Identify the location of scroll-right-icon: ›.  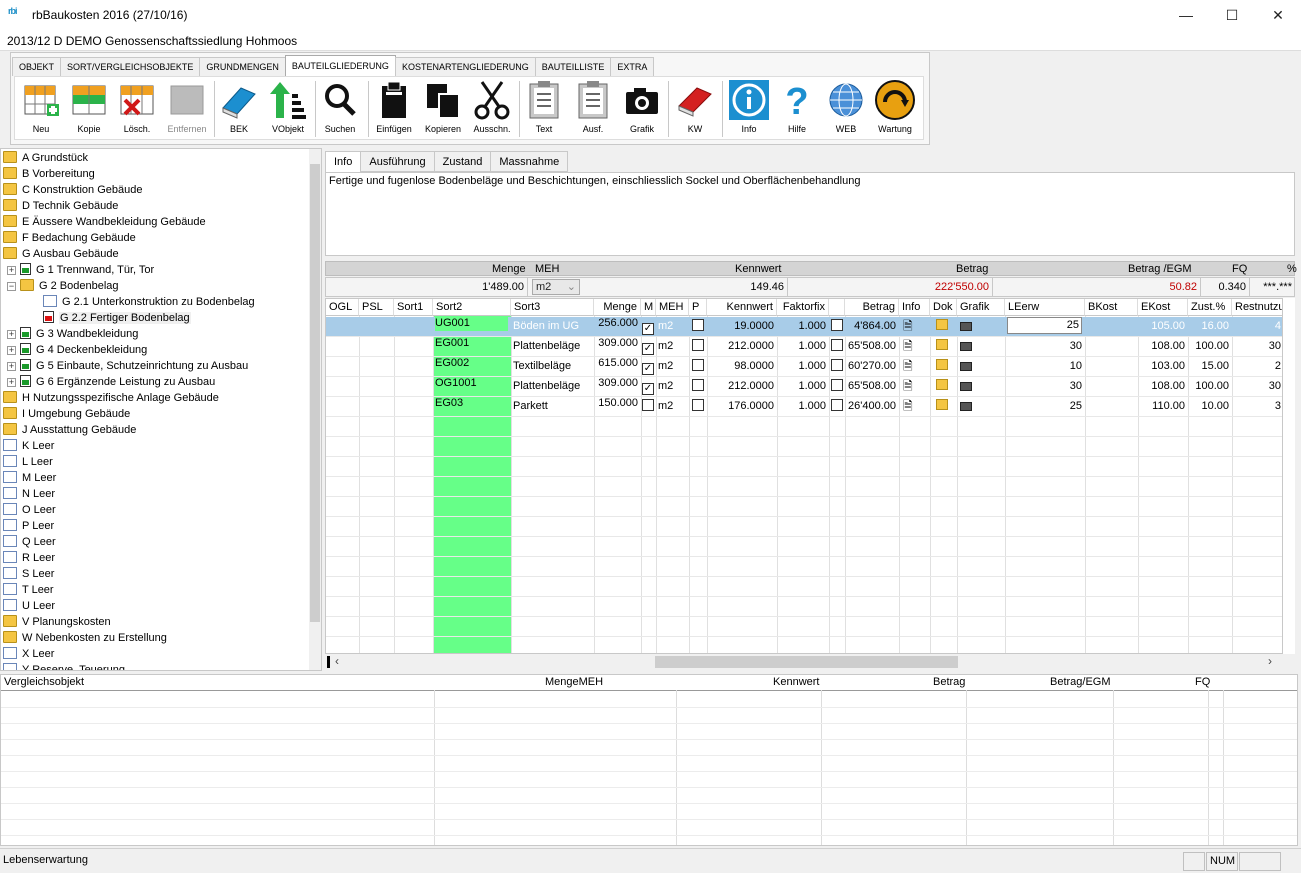
(1270, 661).